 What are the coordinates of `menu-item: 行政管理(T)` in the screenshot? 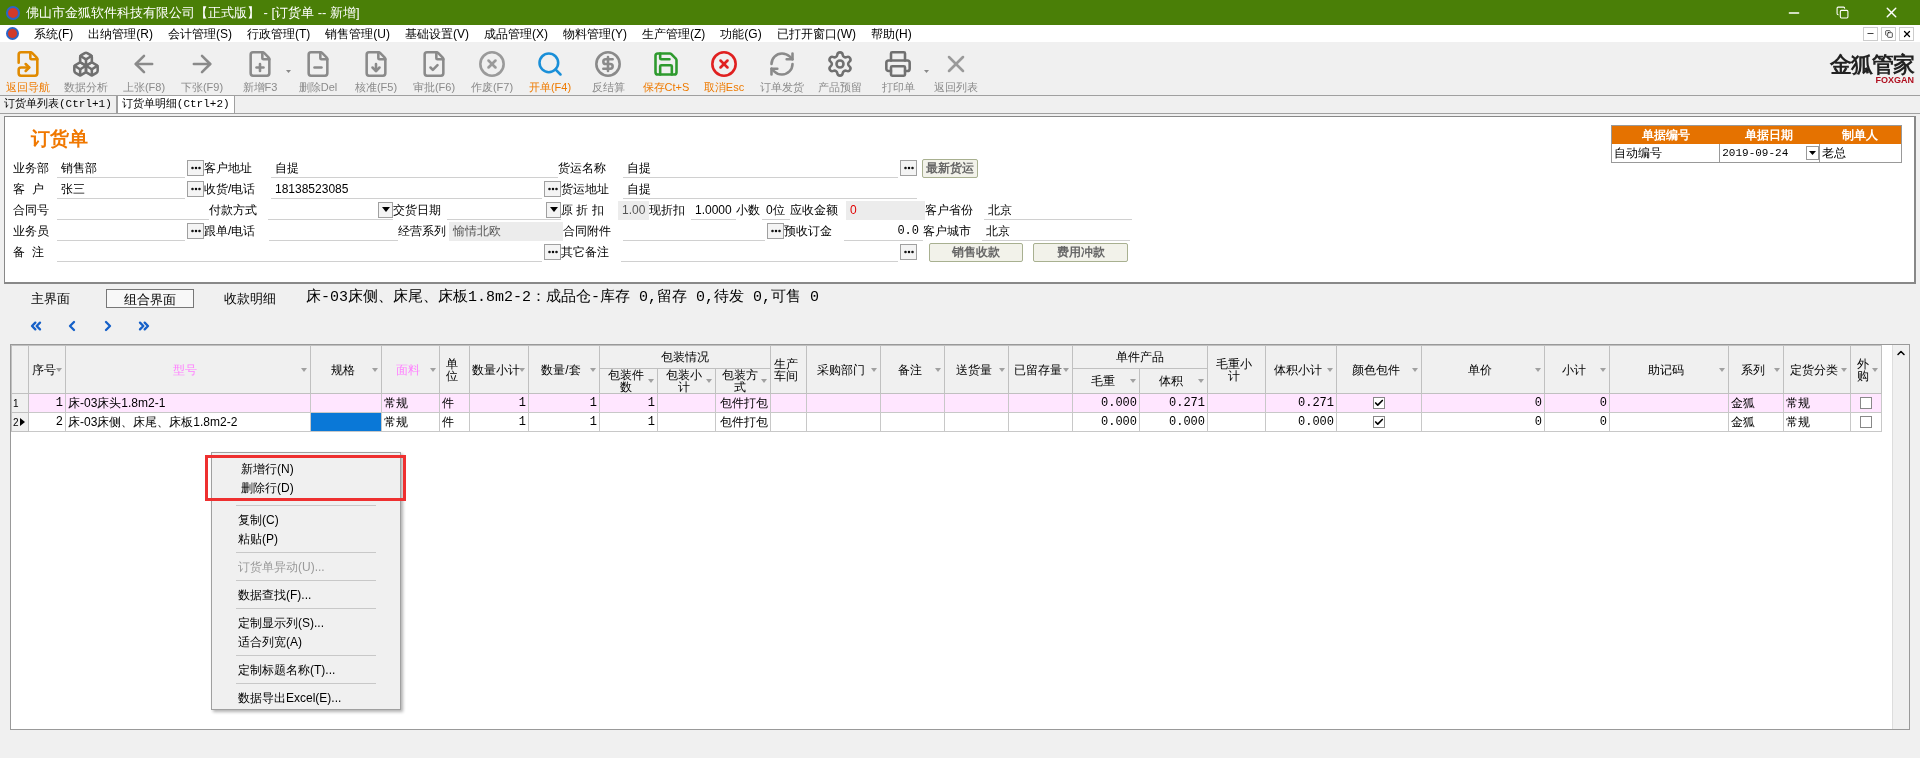 It's located at (279, 33).